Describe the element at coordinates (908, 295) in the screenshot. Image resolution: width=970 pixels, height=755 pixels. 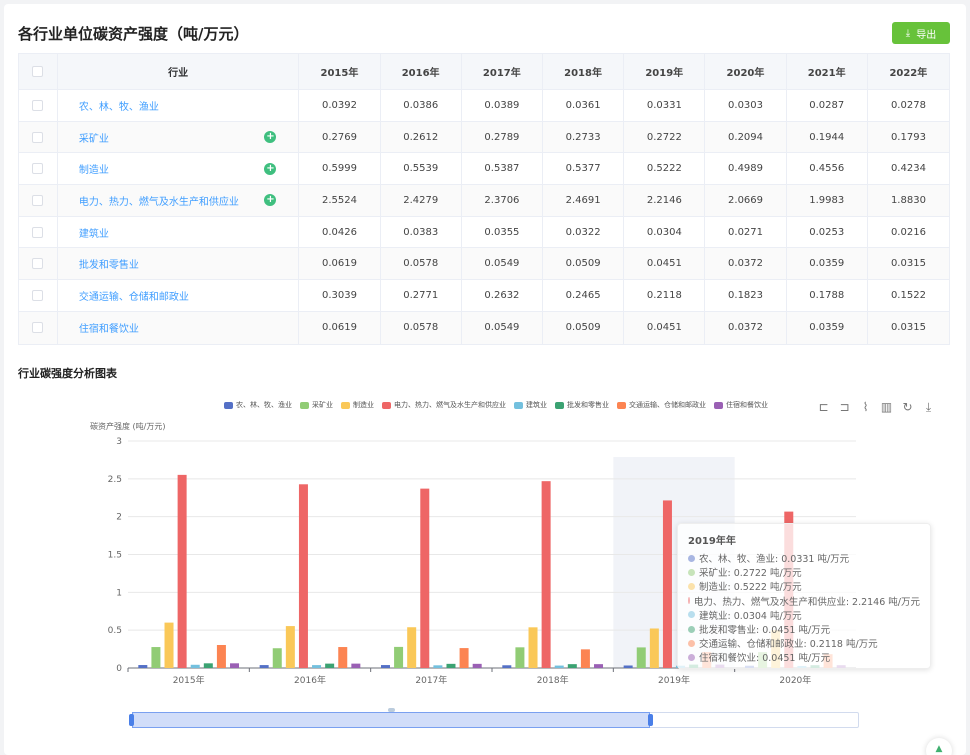
I see `value-cell: 0.1522` at that location.